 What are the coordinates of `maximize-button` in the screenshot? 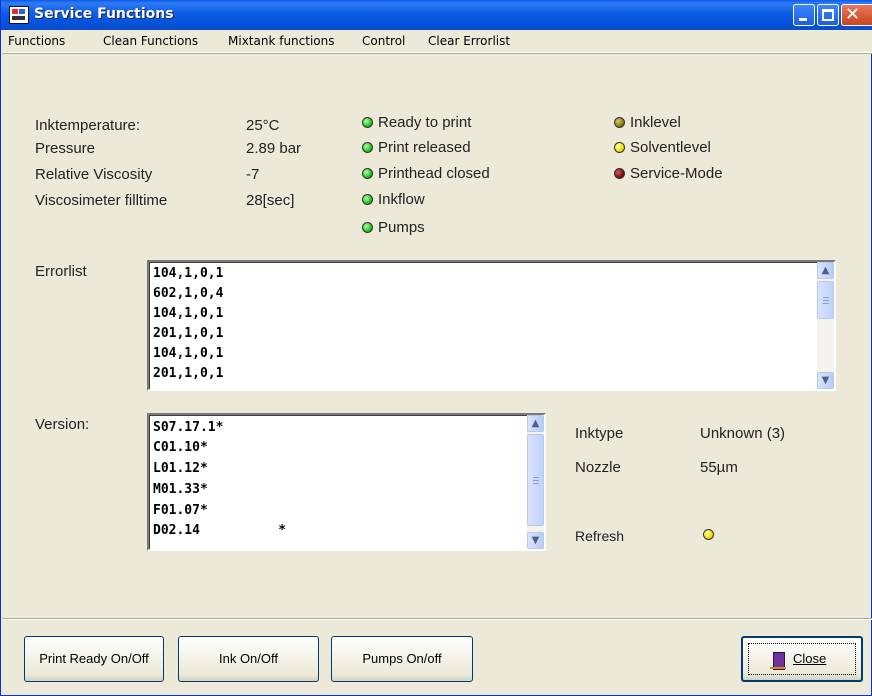 It's located at (828, 15).